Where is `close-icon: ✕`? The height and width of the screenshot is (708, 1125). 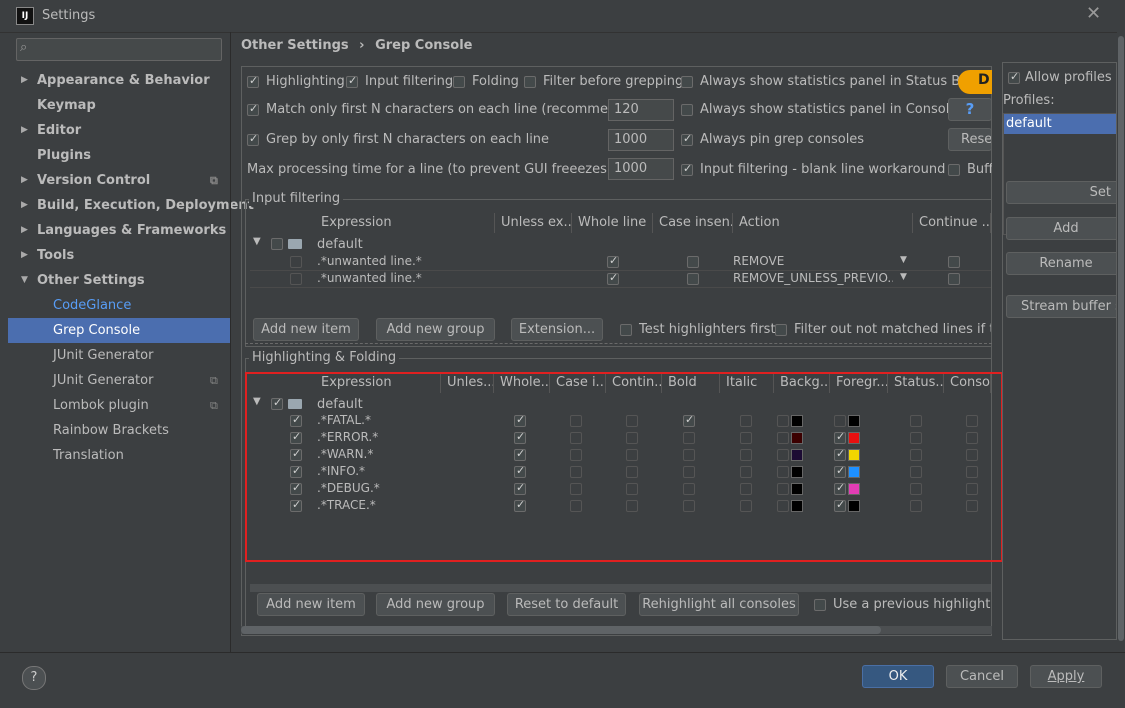 close-icon: ✕ is located at coordinates (1093, 13).